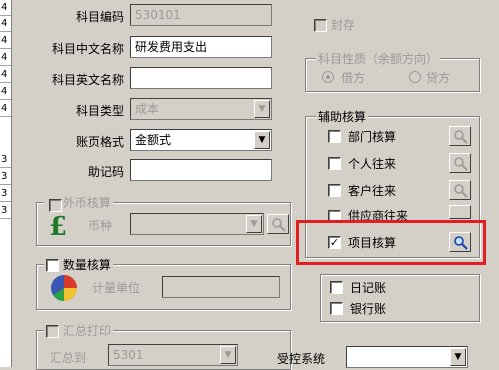 The image size is (499, 370). I want to click on project-checkbox: ✓, so click(334, 242).